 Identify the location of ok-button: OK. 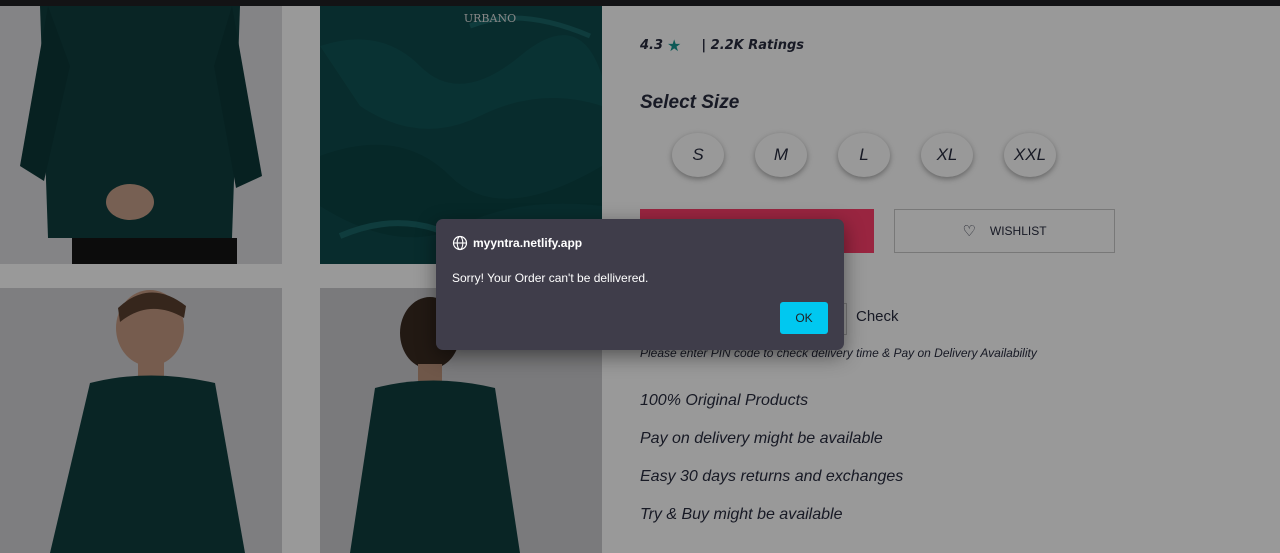
(804, 318).